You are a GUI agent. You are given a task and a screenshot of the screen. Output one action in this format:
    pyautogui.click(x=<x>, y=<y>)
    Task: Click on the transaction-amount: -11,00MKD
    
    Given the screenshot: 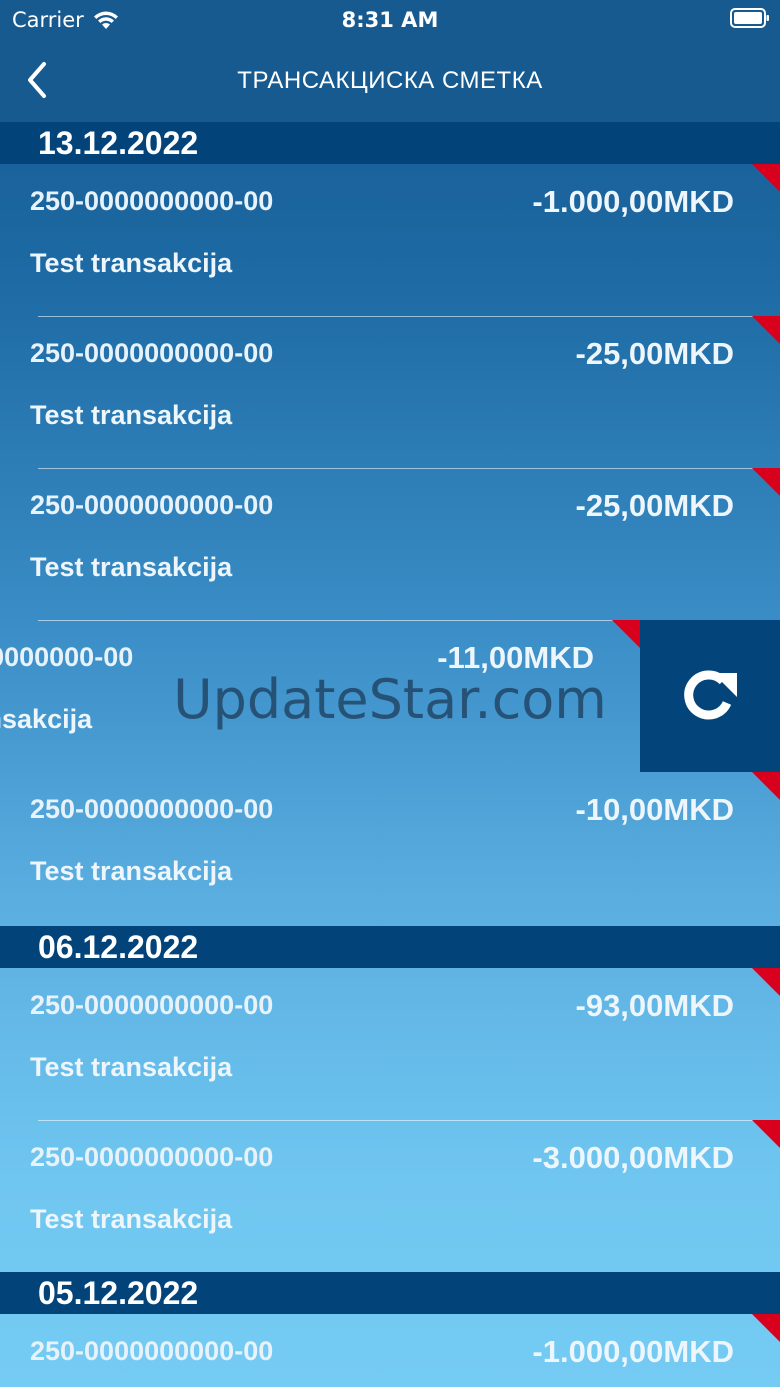 What is the action you would take?
    pyautogui.click(x=515, y=657)
    